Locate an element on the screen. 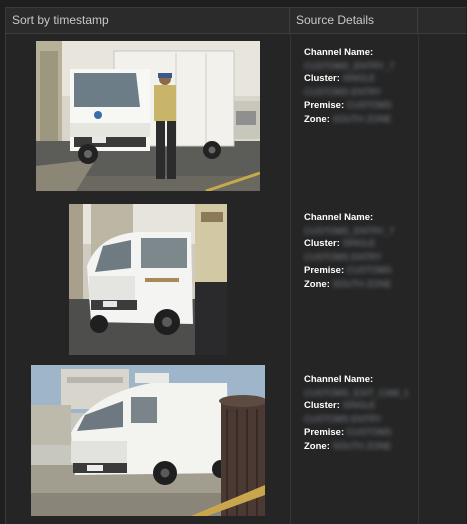  truck-snapshot-image is located at coordinates (148, 116).